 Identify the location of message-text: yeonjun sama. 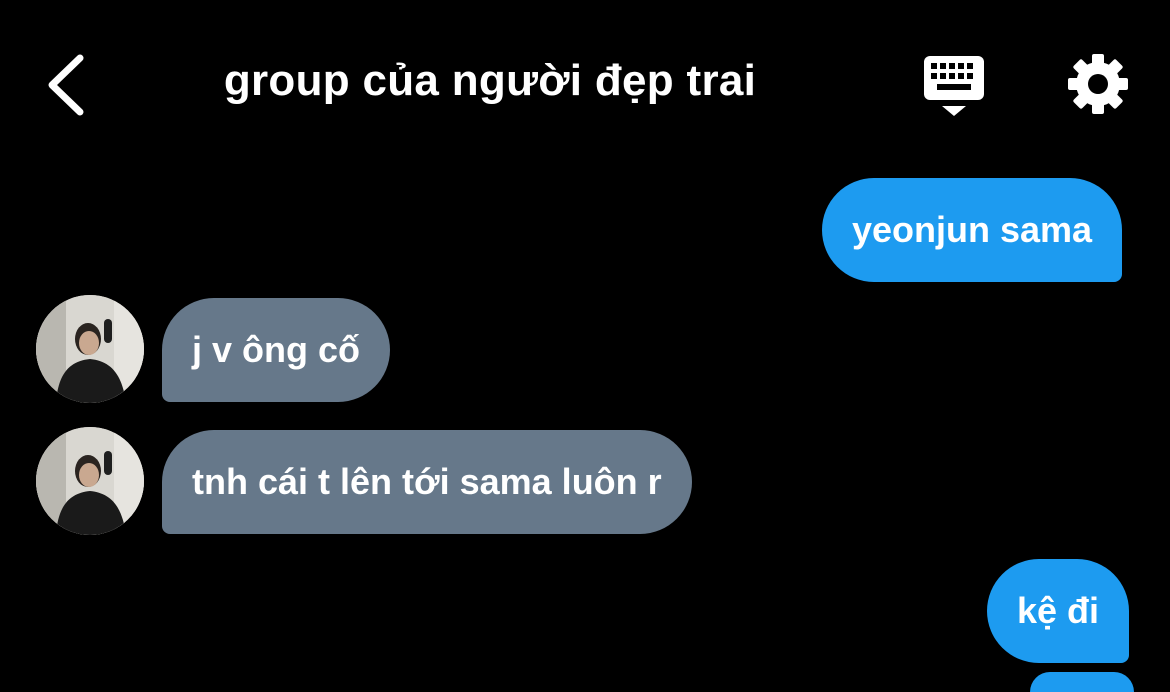
(972, 229).